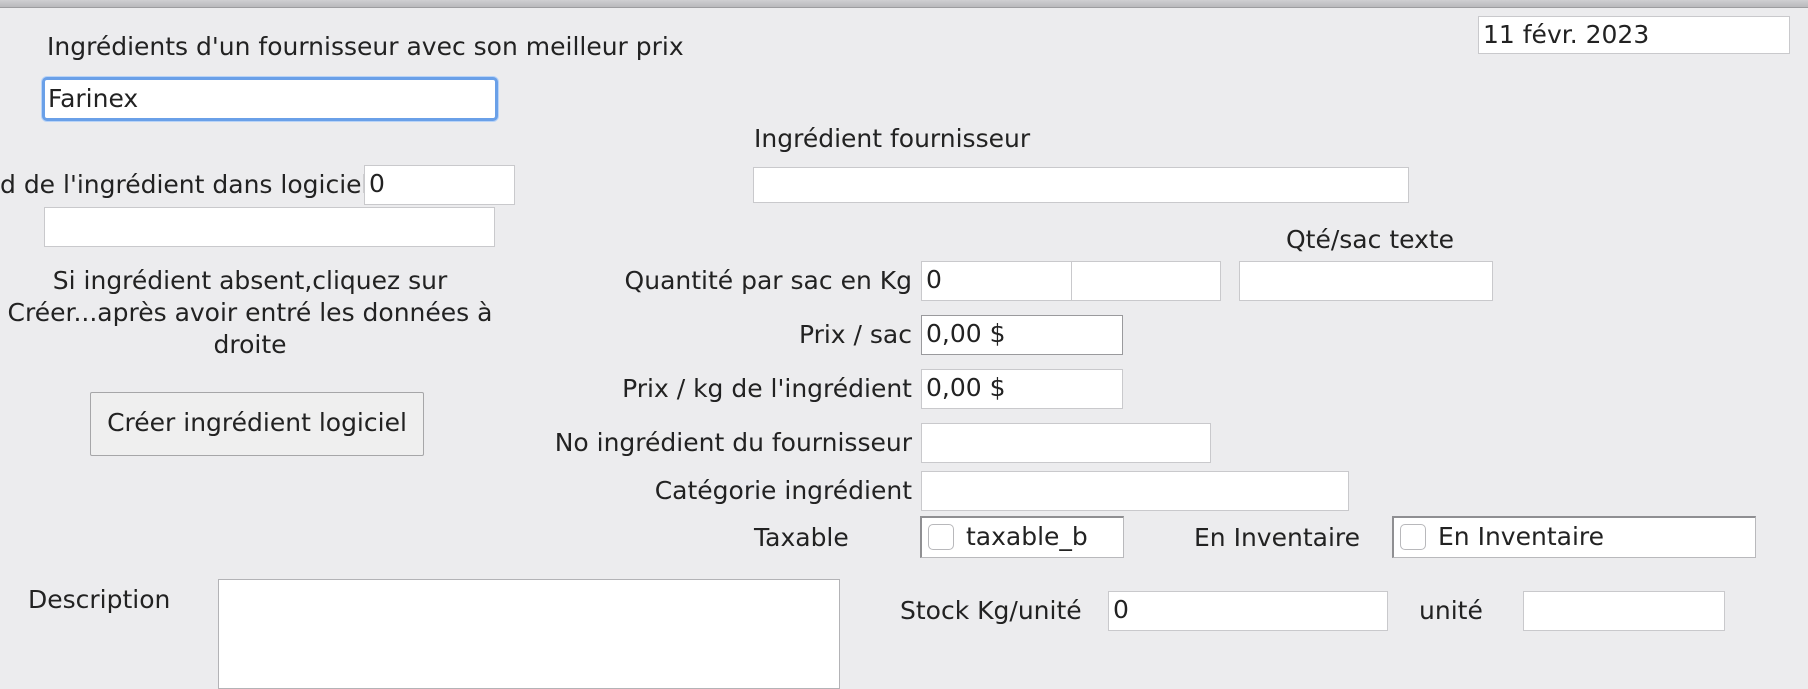  What do you see at coordinates (892, 138) in the screenshot?
I see `supplier-ingredient-label: Ingrédient fournisseur` at bounding box center [892, 138].